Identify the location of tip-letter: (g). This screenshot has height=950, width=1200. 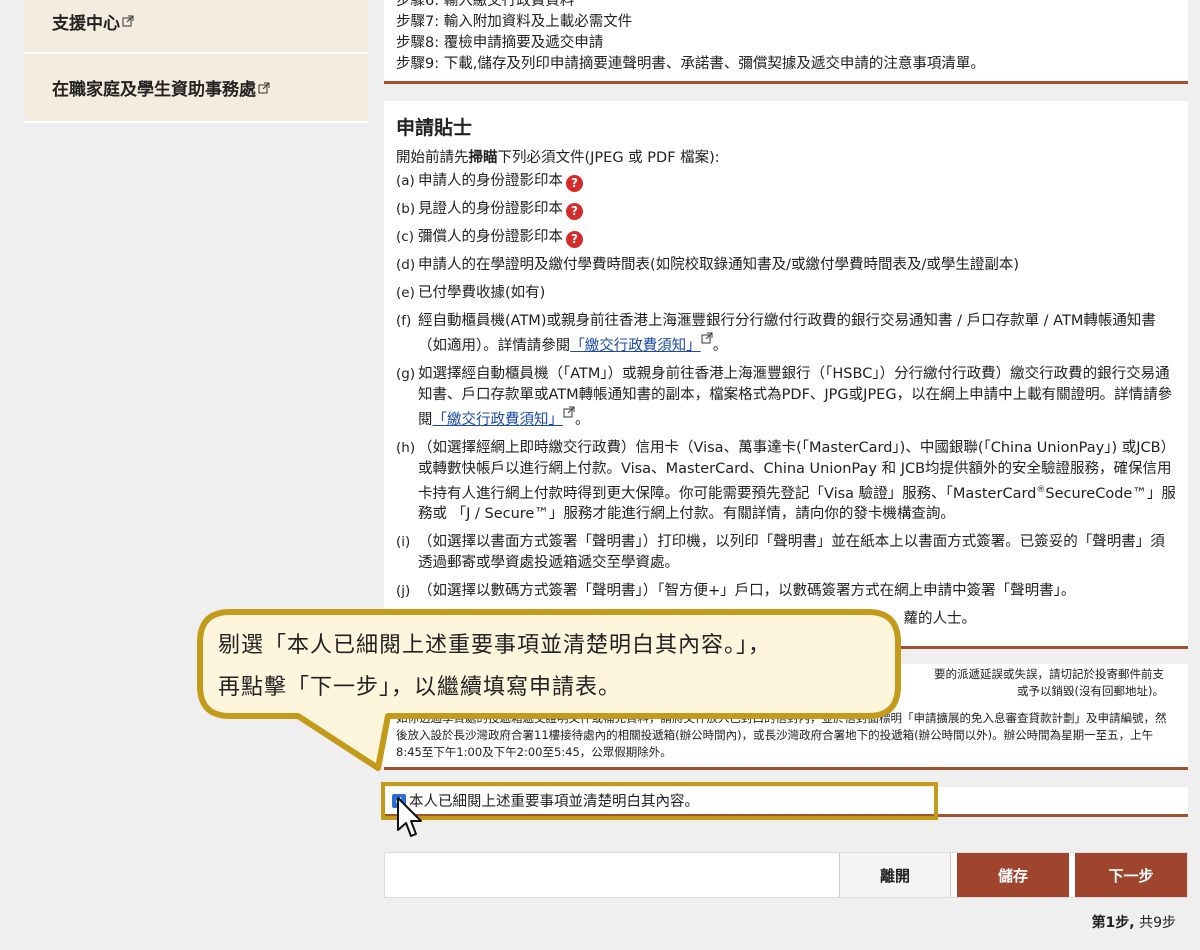
(406, 373).